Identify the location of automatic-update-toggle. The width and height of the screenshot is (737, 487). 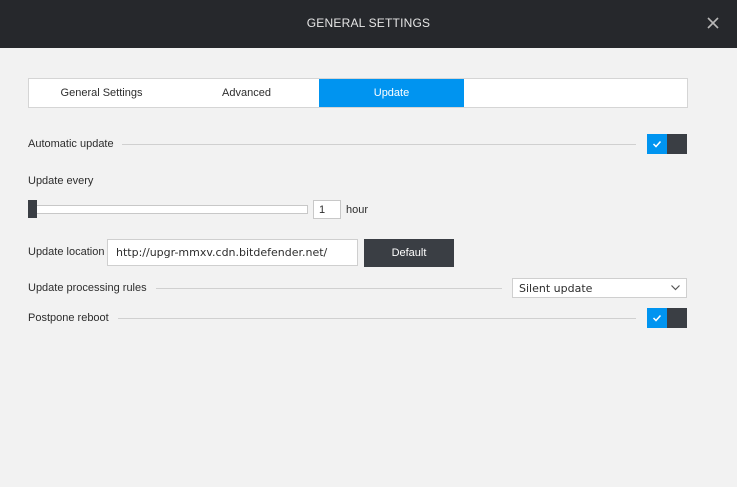
(667, 144).